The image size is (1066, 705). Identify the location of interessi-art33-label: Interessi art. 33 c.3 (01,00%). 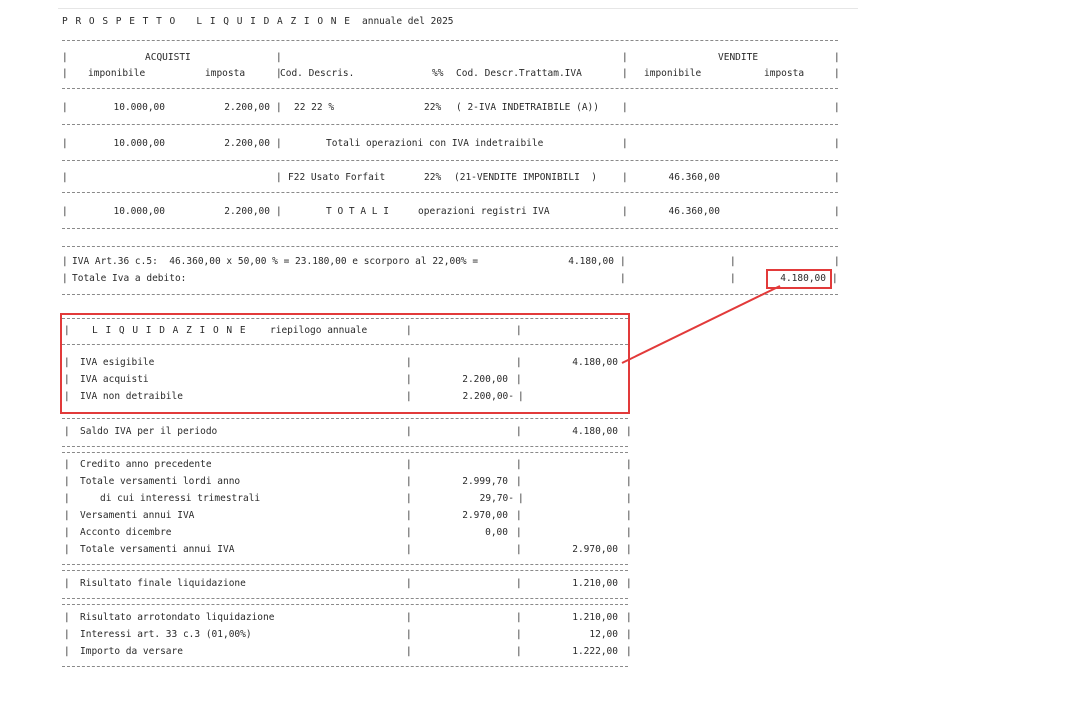
(166, 634).